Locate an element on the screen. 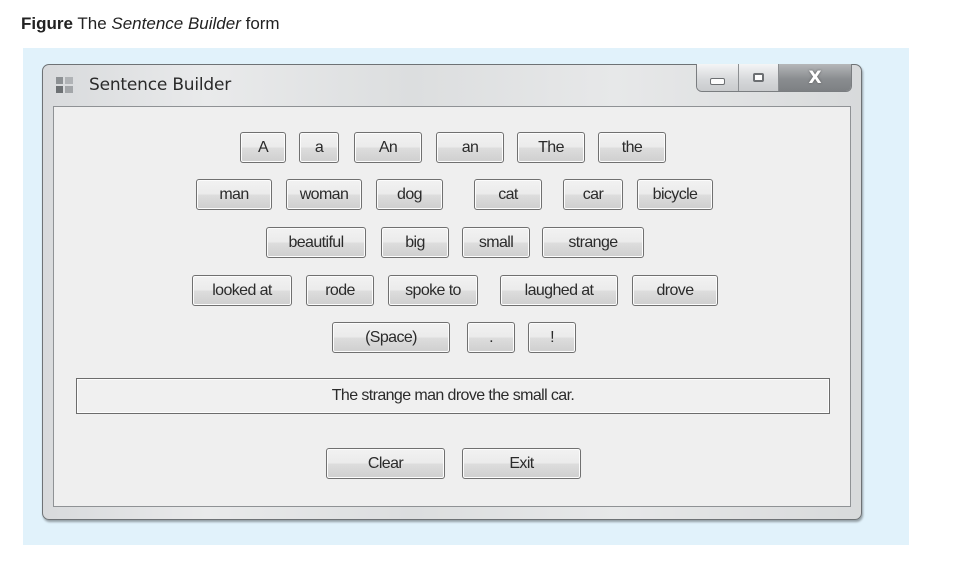 This screenshot has height=574, width=956. word-button-A: A is located at coordinates (263, 147).